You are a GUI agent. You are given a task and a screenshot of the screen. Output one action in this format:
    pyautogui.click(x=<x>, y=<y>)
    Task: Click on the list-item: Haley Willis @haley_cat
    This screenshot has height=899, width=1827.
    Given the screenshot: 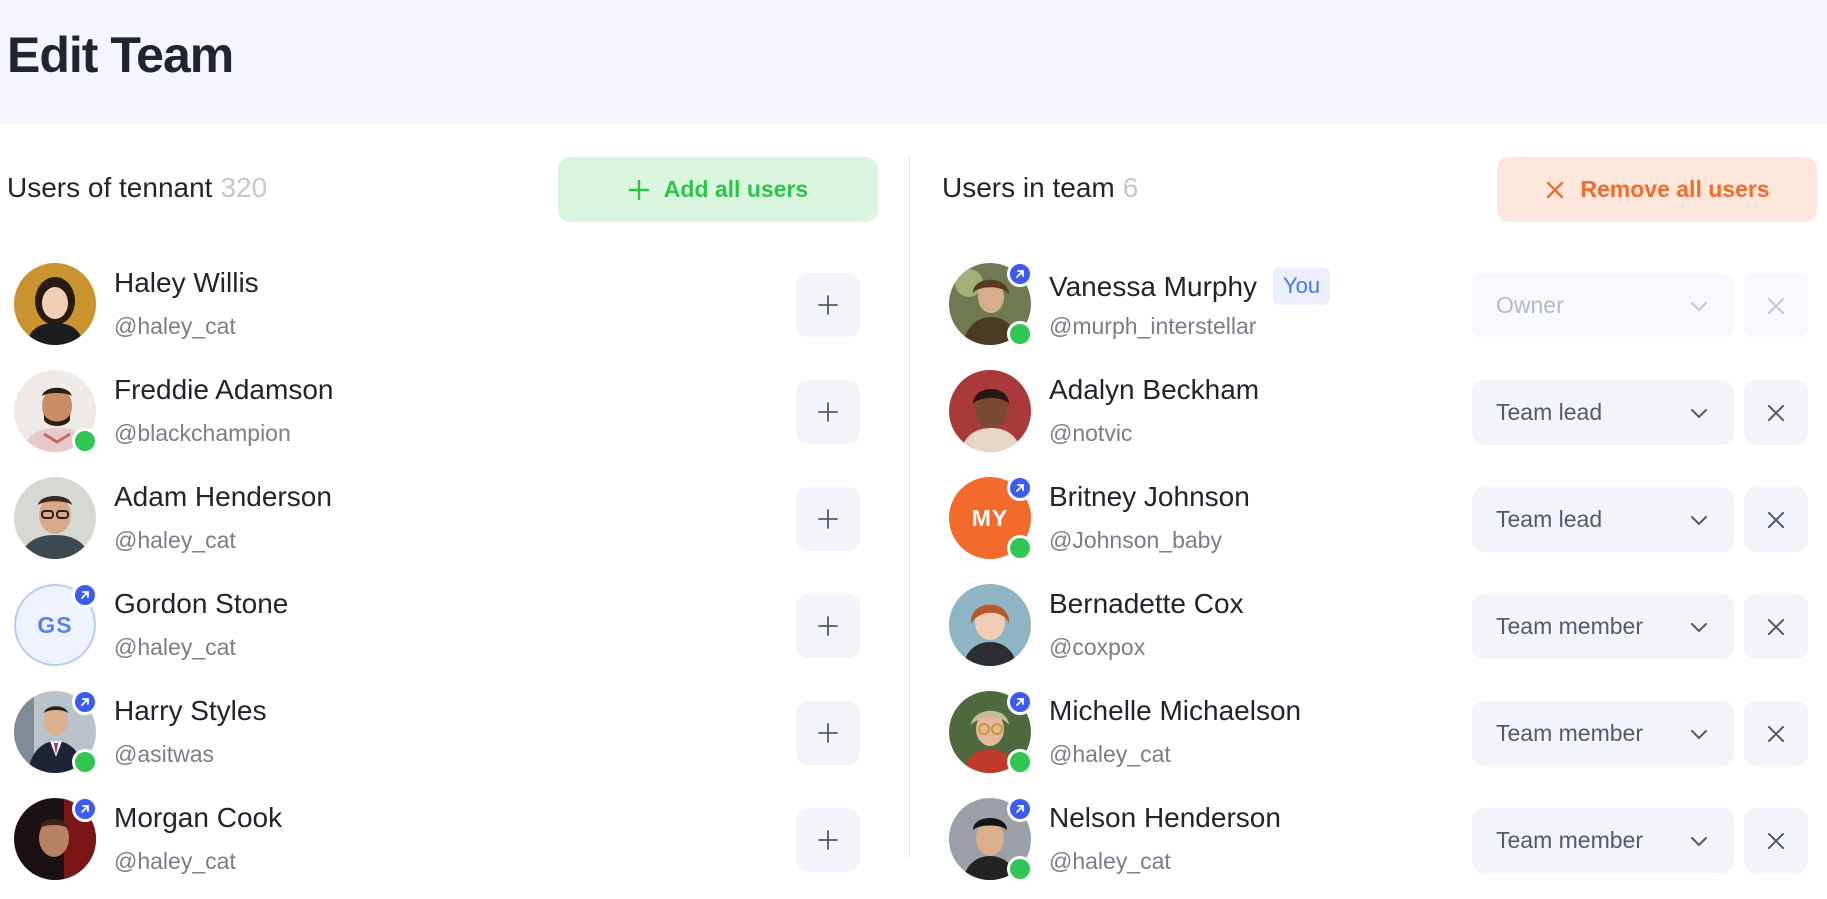 What is the action you would take?
    pyautogui.click(x=439, y=310)
    